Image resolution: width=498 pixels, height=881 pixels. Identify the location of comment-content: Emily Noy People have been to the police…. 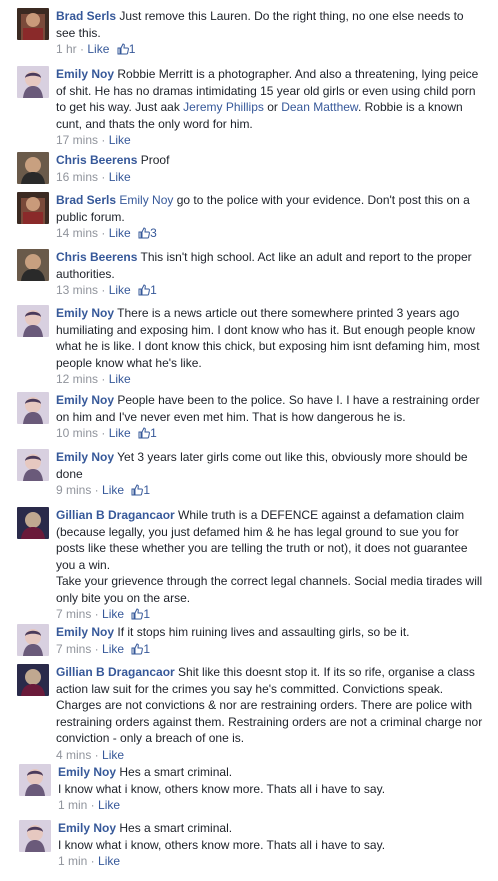
(271, 408).